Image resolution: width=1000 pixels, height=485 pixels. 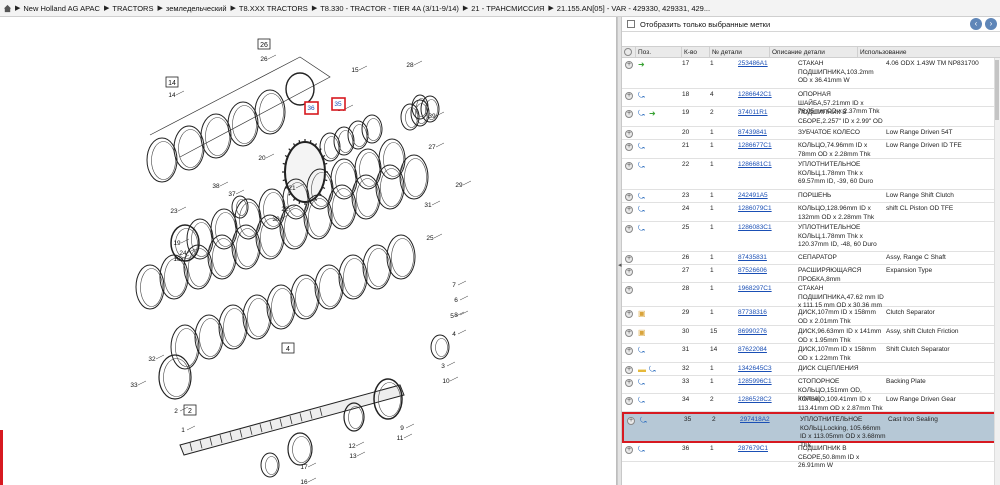 I want to click on table-row: +26 1 87435831 СЕПАРАТОР Assy, Range C Shaft, so click(x=811, y=258).